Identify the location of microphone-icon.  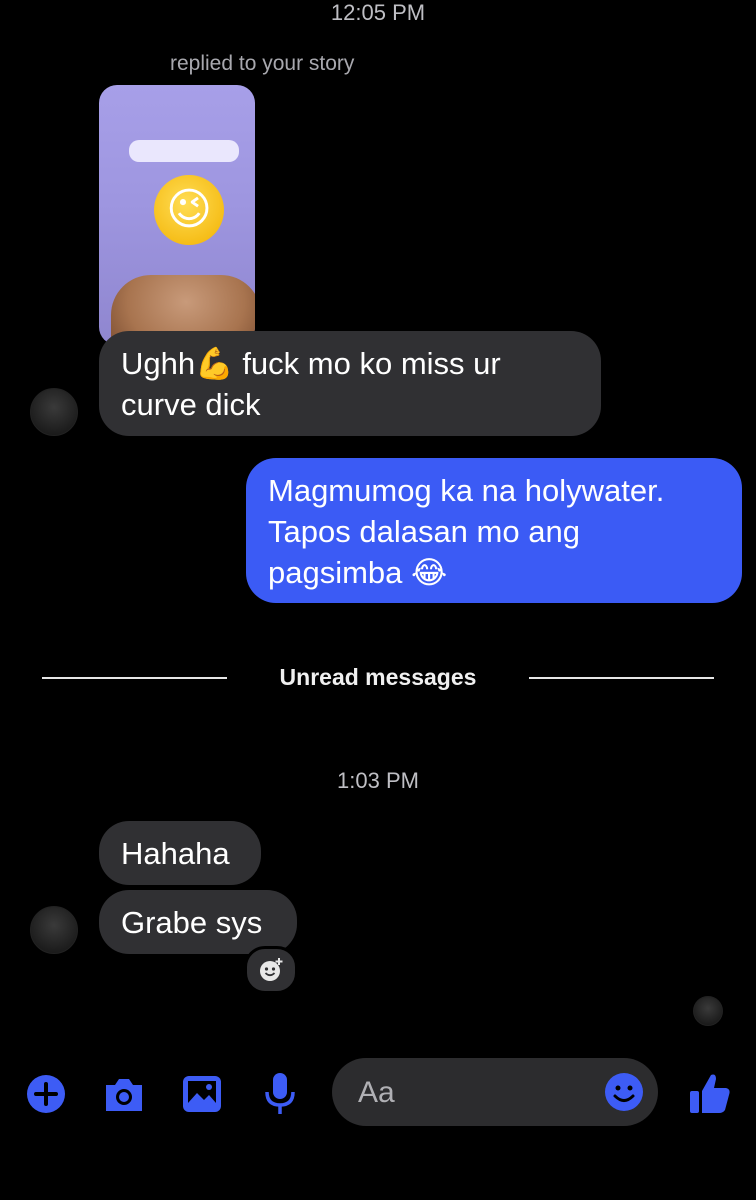
(280, 1094).